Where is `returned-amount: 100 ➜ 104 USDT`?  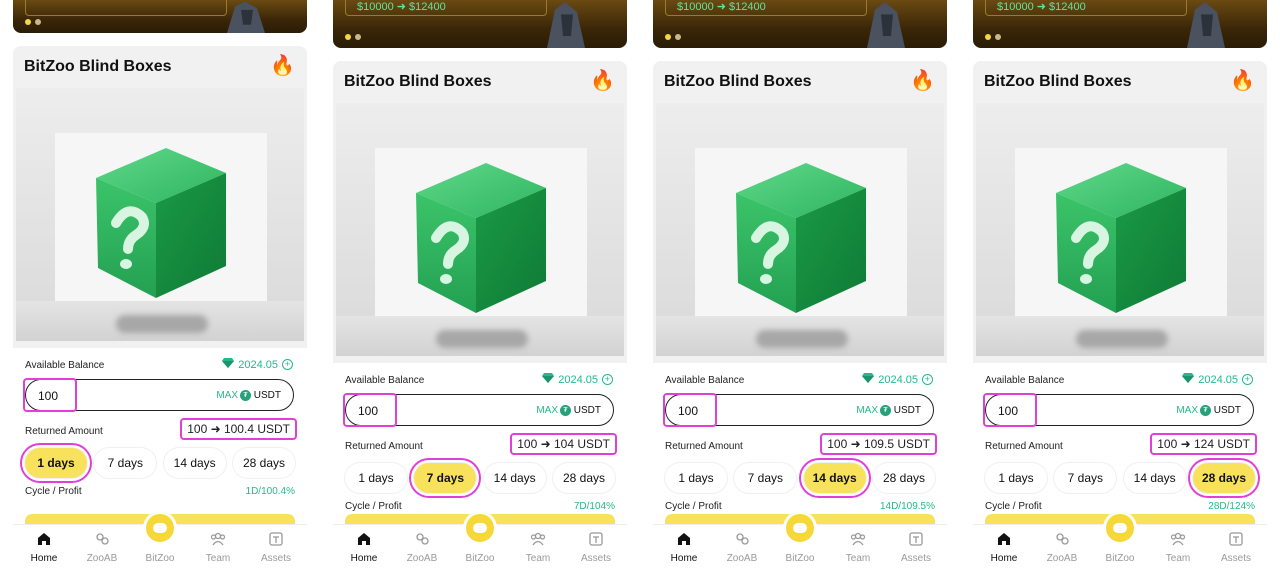
returned-amount: 100 ➜ 104 USDT is located at coordinates (563, 444).